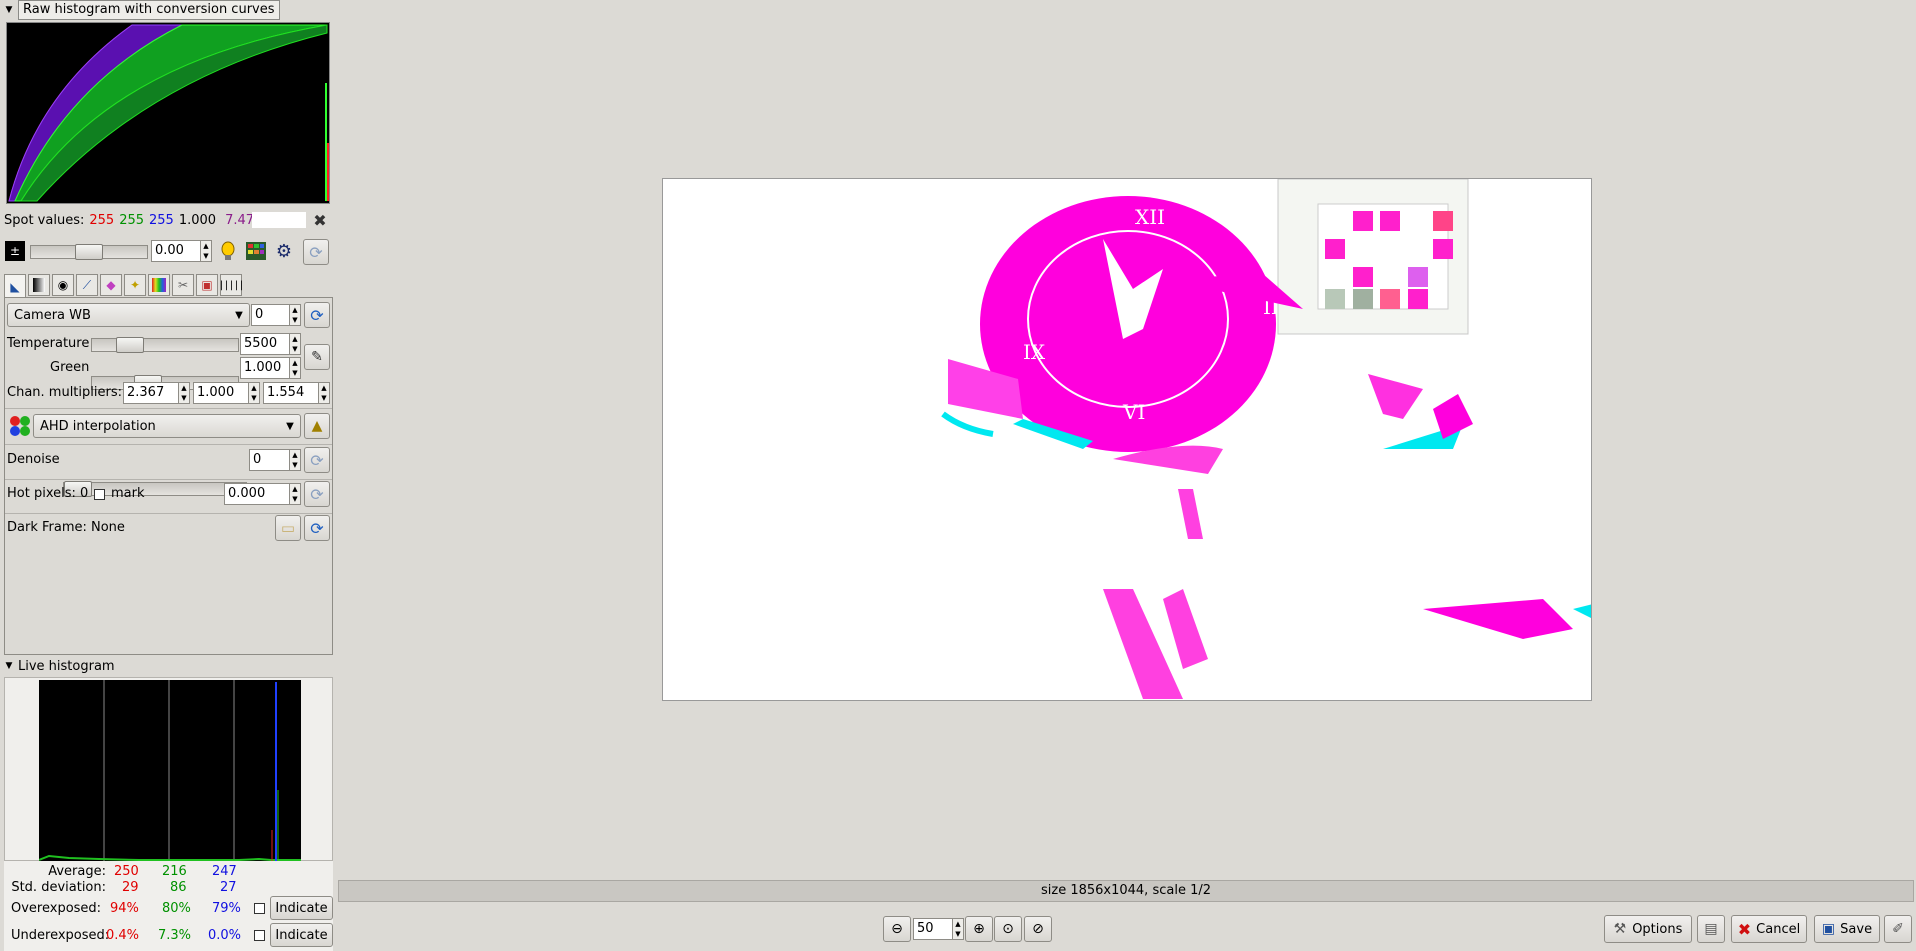 This screenshot has width=1916, height=951. I want to click on tab-lens: ◉, so click(63, 285).